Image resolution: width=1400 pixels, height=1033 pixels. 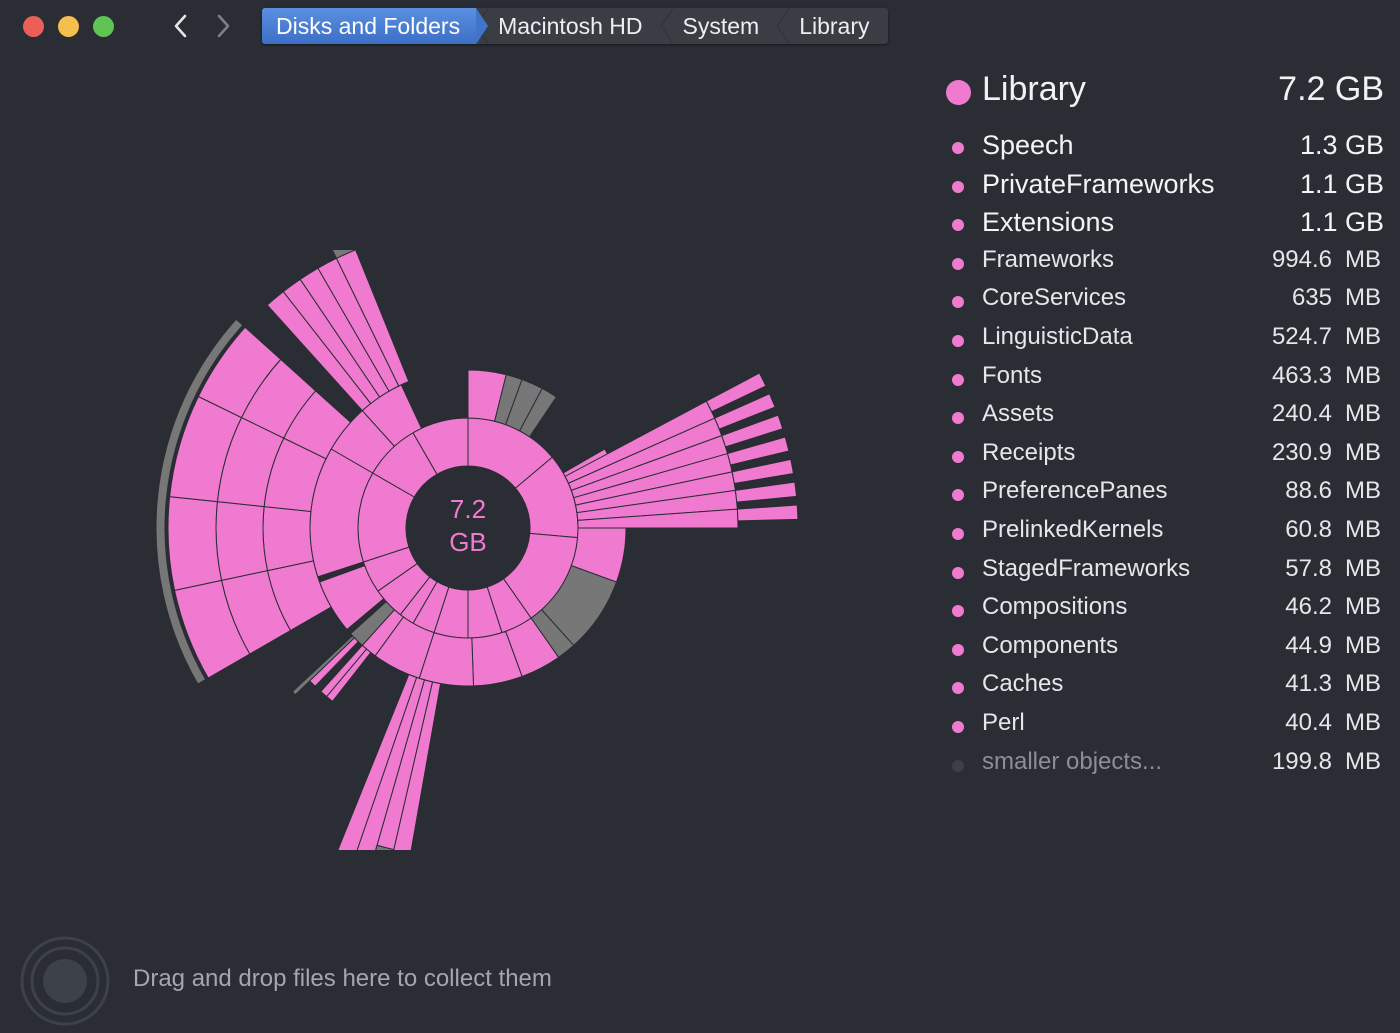 What do you see at coordinates (1308, 529) in the screenshot?
I see `legend-item-size: 60.8` at bounding box center [1308, 529].